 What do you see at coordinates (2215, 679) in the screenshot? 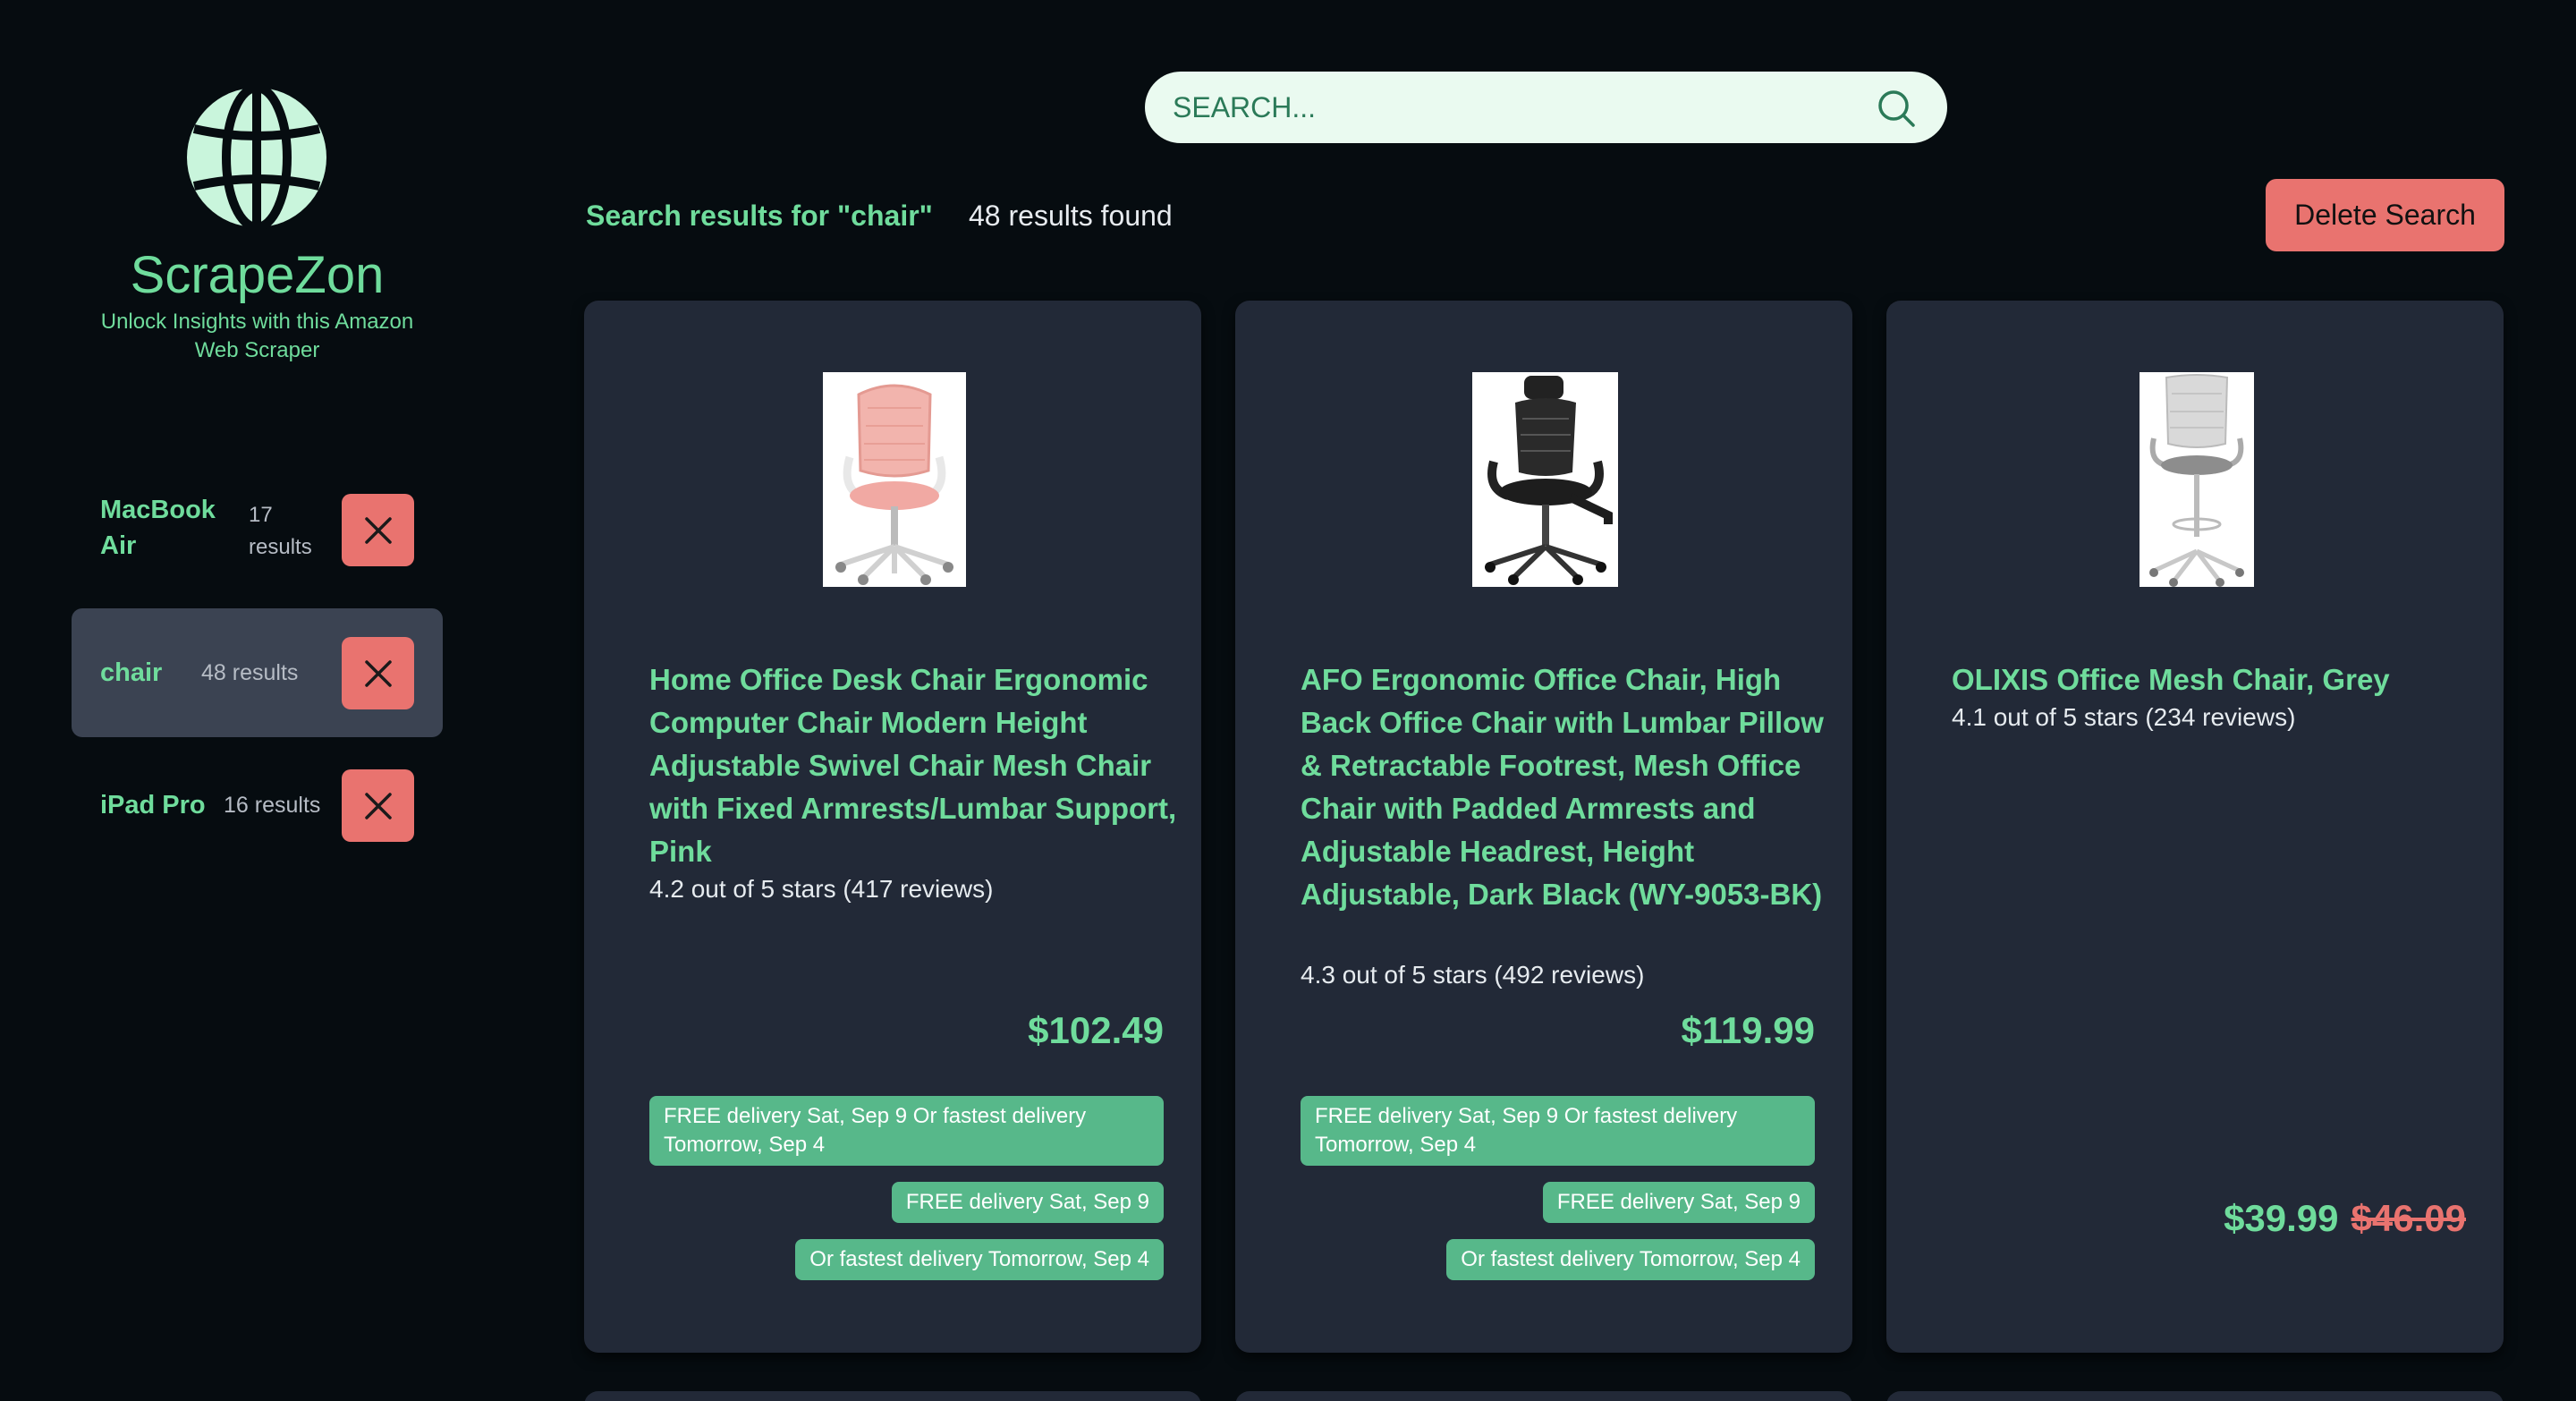
I see `product-title: OLIXIS Office Mesh Chair, Grey` at bounding box center [2215, 679].